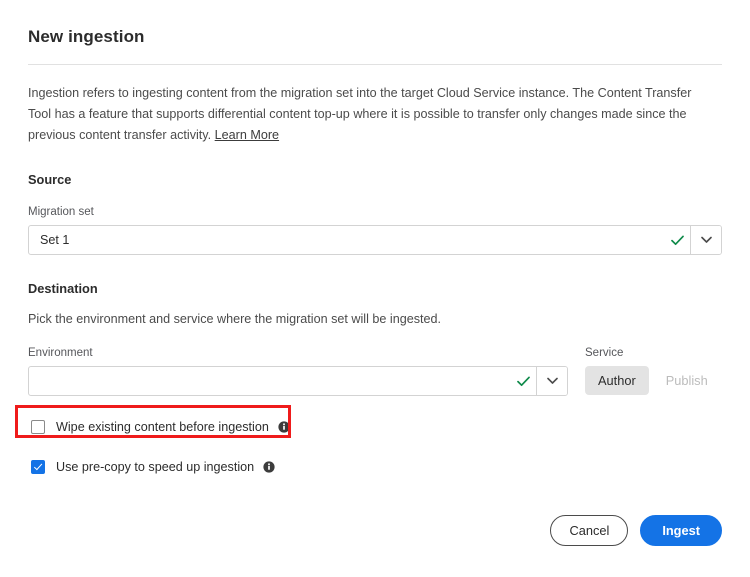 Image resolution: width=750 pixels, height=577 pixels. What do you see at coordinates (681, 530) in the screenshot?
I see `ingest-button: Ingest` at bounding box center [681, 530].